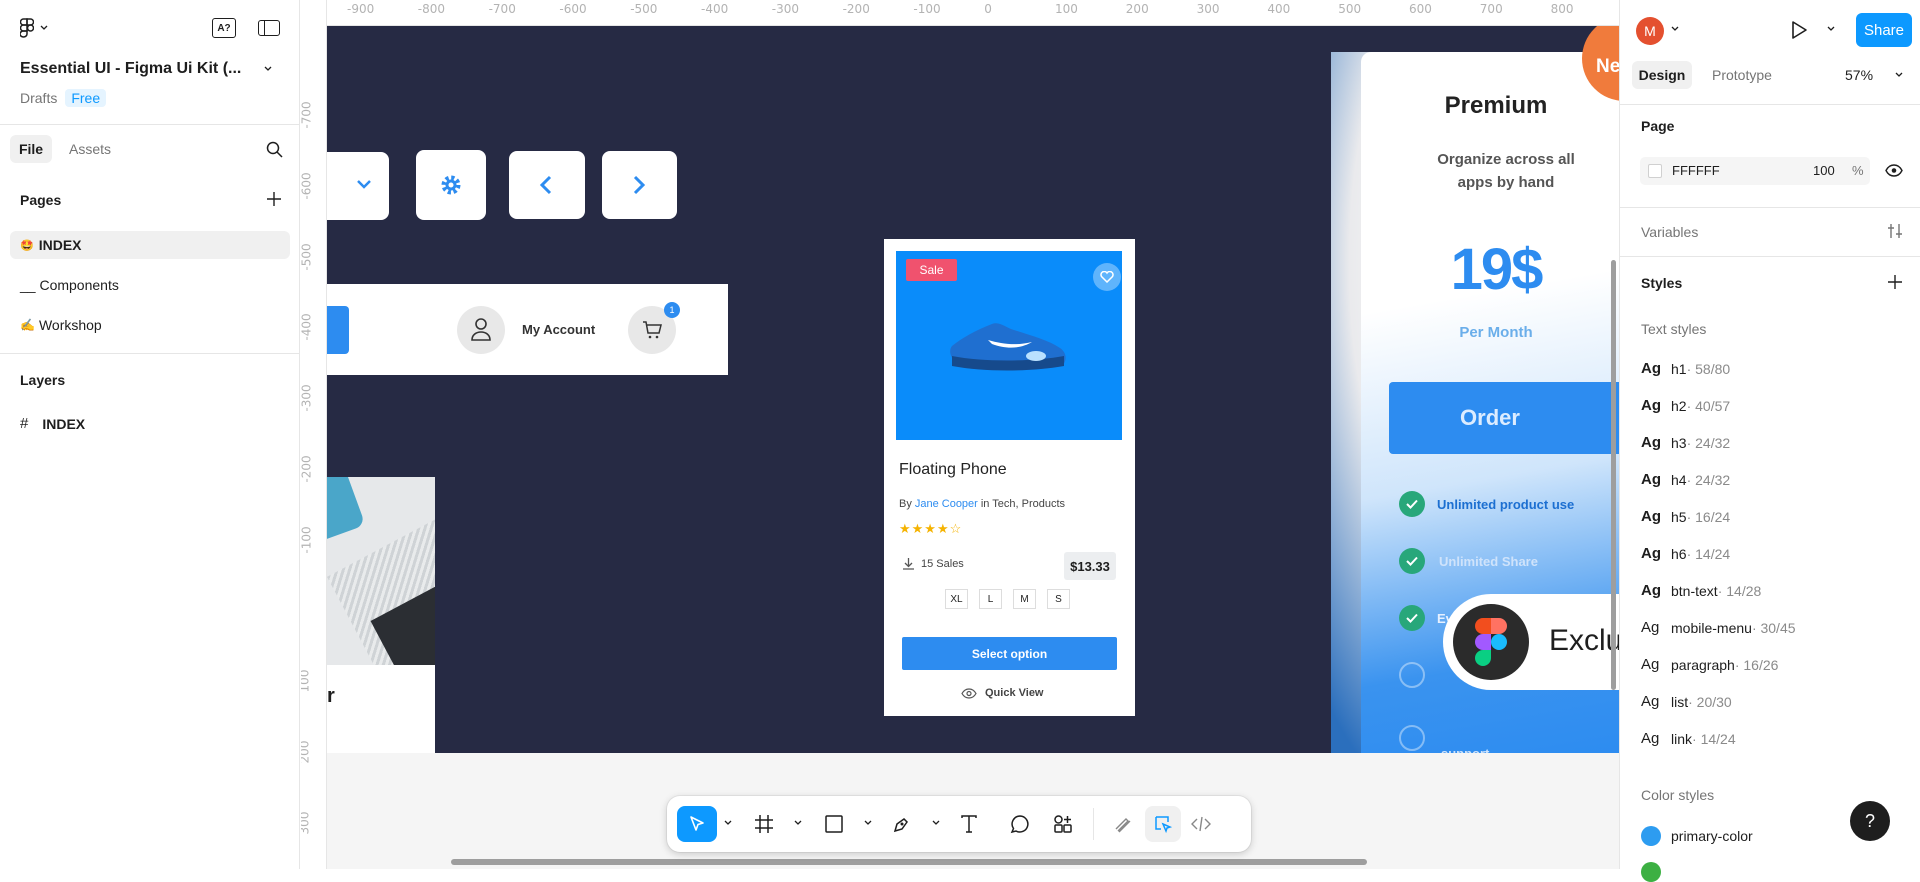  Describe the element at coordinates (1773, 627) in the screenshot. I see `text-style-spec: · 30/45` at that location.